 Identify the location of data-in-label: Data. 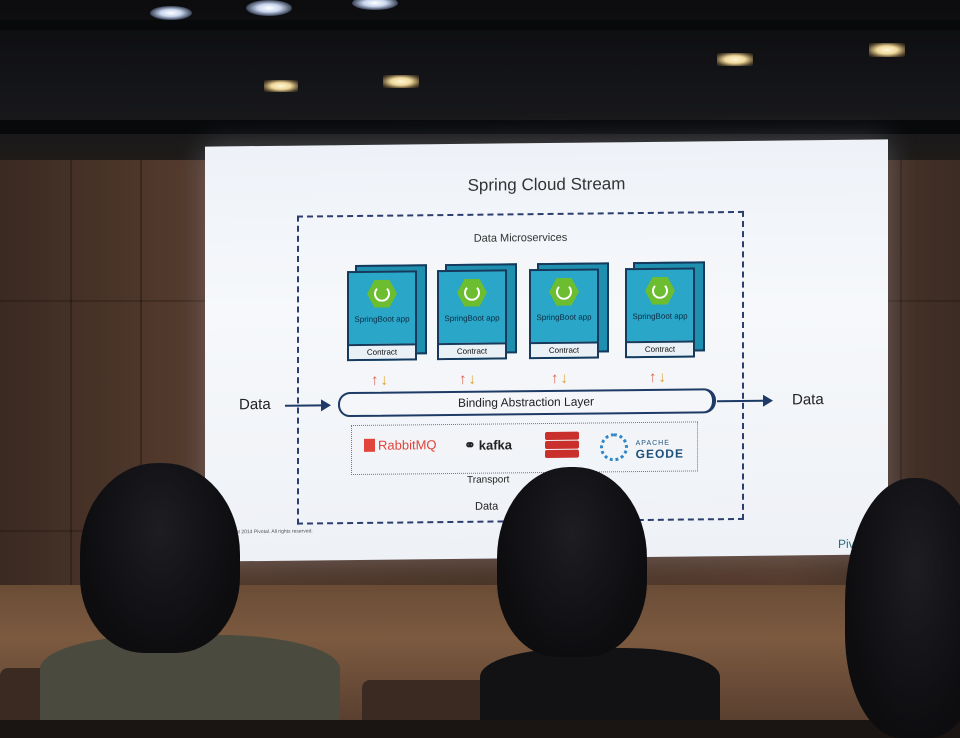
(255, 404).